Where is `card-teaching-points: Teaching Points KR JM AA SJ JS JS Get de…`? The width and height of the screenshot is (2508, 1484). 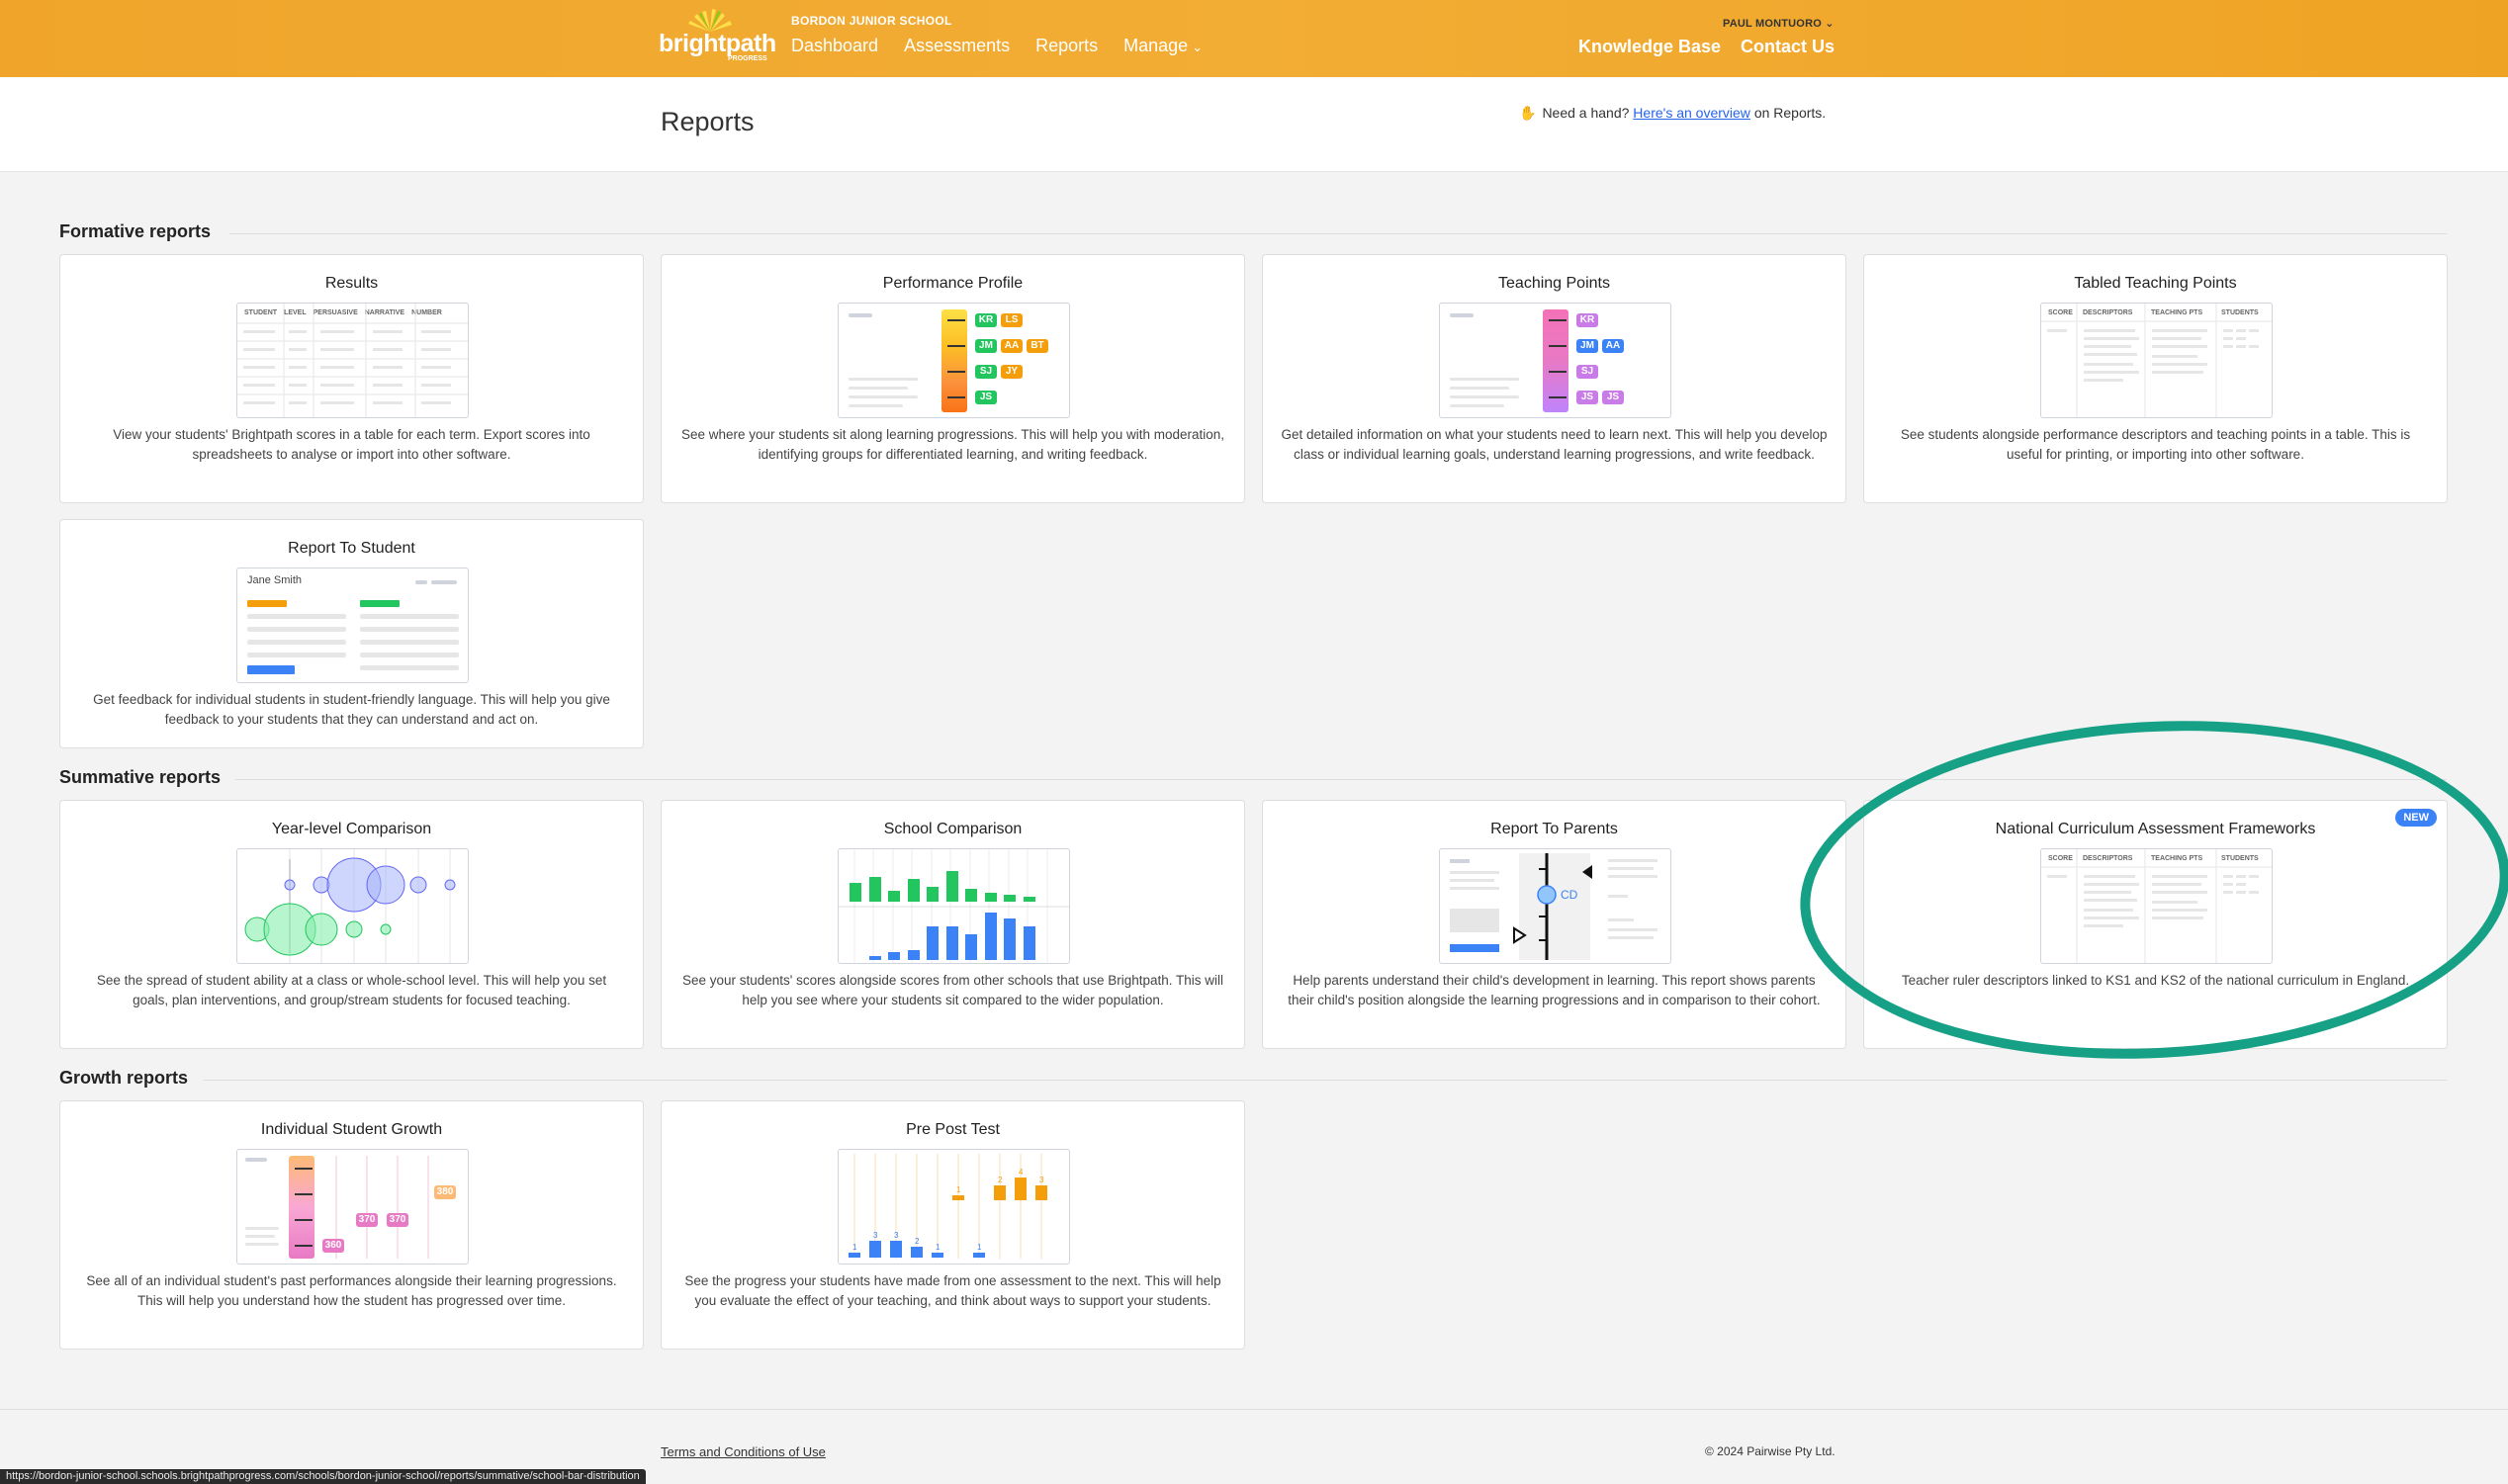
card-teaching-points: Teaching Points KR JM AA SJ JS JS Get de… is located at coordinates (1554, 378).